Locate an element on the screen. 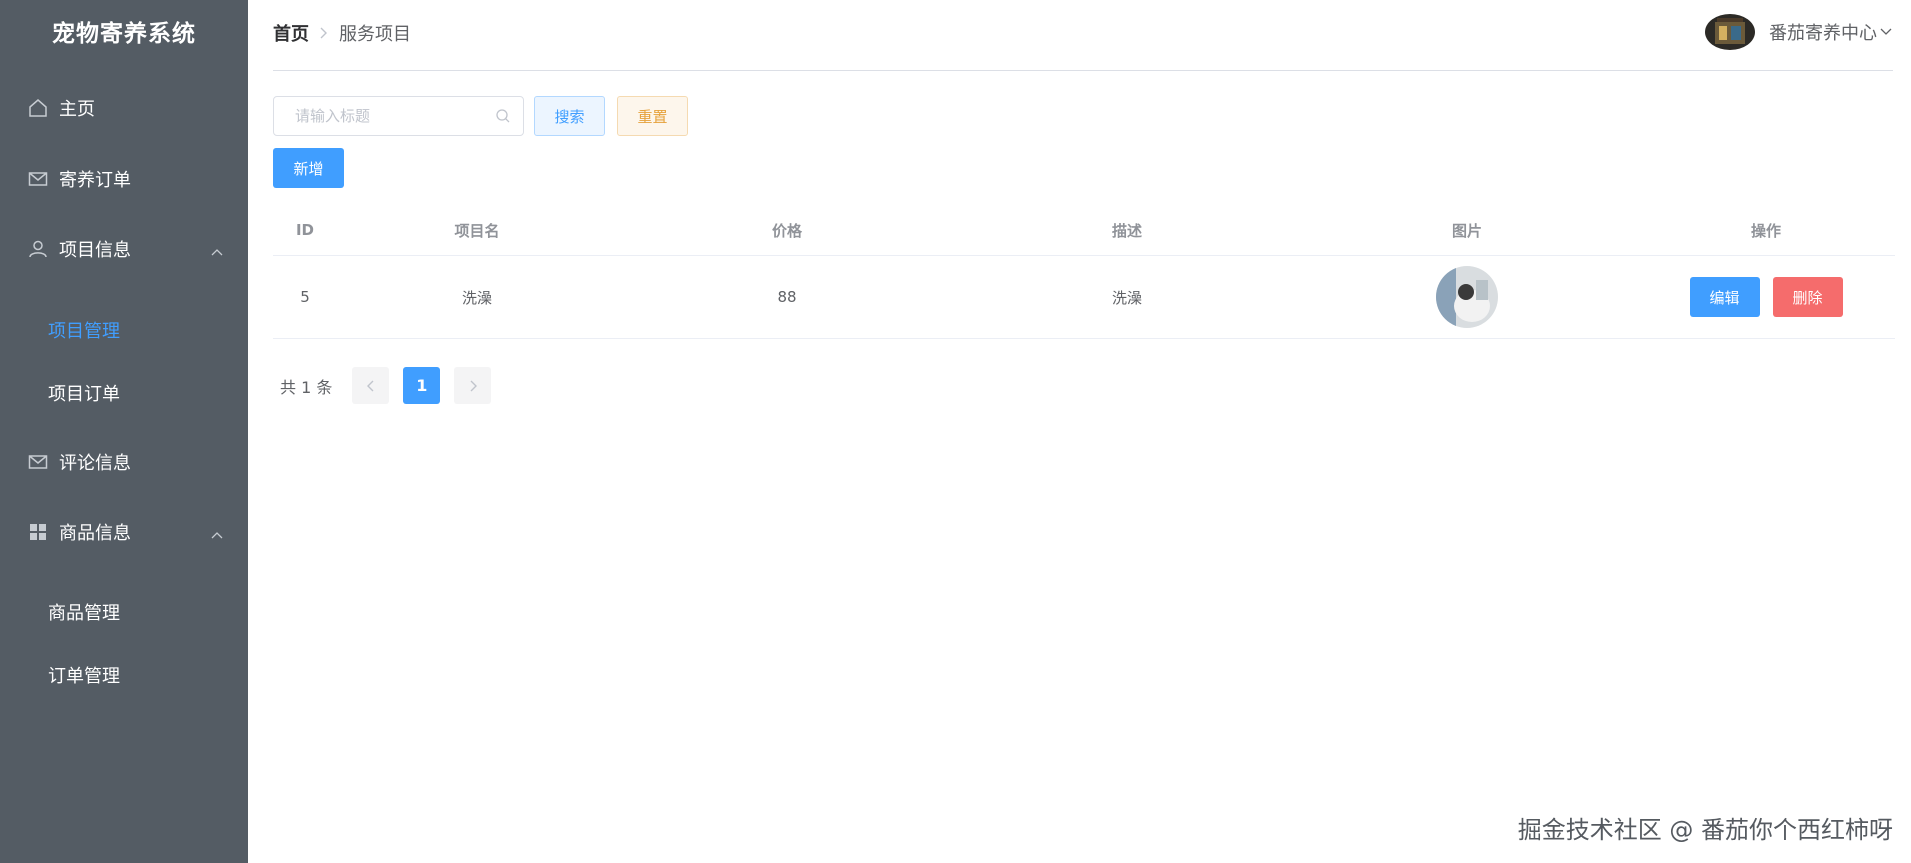  home-icon is located at coordinates (38, 108).